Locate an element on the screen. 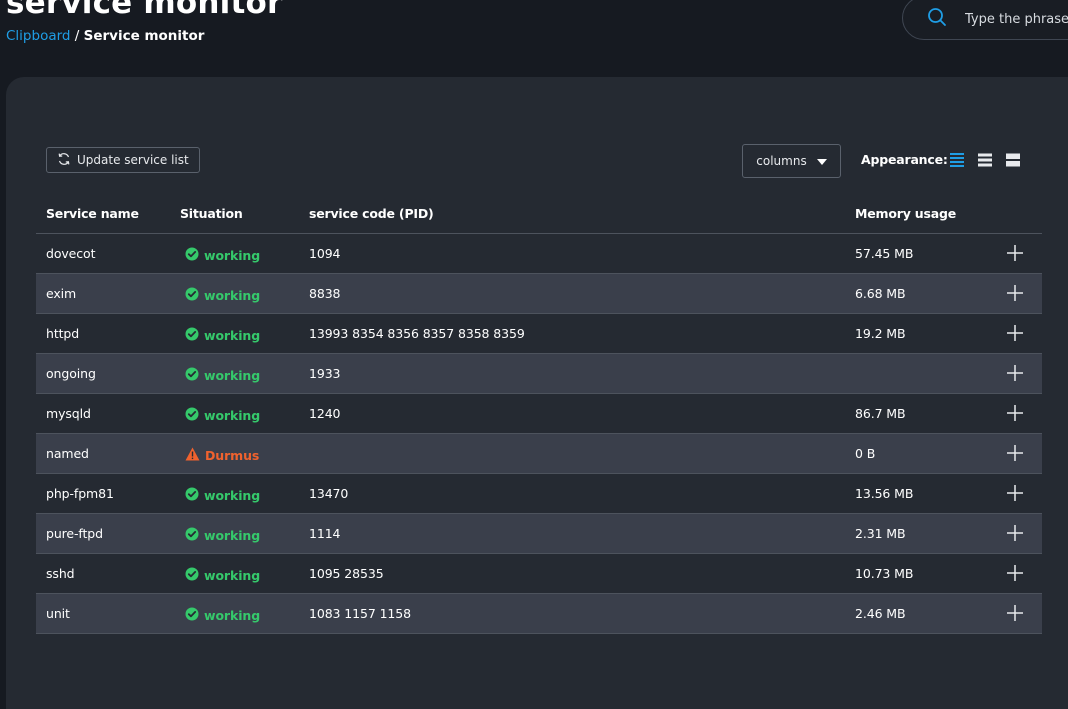 This screenshot has height=709, width=1068. service-pid: 1083 1157 1158 is located at coordinates (360, 613).